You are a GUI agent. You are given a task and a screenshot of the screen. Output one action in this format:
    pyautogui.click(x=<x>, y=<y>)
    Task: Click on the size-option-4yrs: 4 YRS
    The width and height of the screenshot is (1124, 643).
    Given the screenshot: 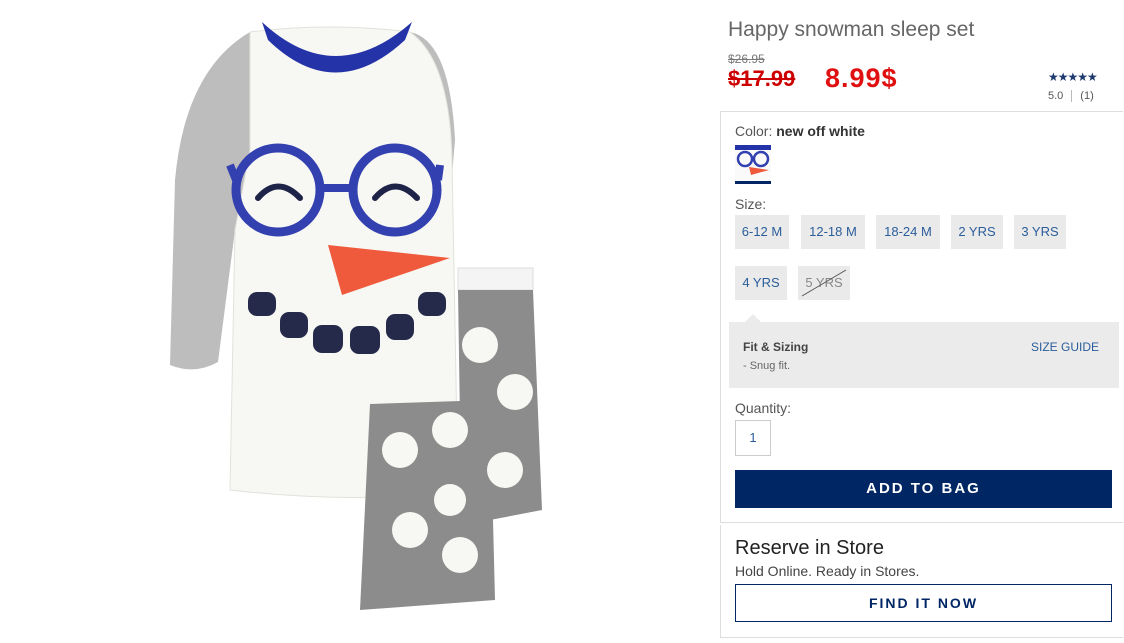 What is the action you would take?
    pyautogui.click(x=761, y=283)
    